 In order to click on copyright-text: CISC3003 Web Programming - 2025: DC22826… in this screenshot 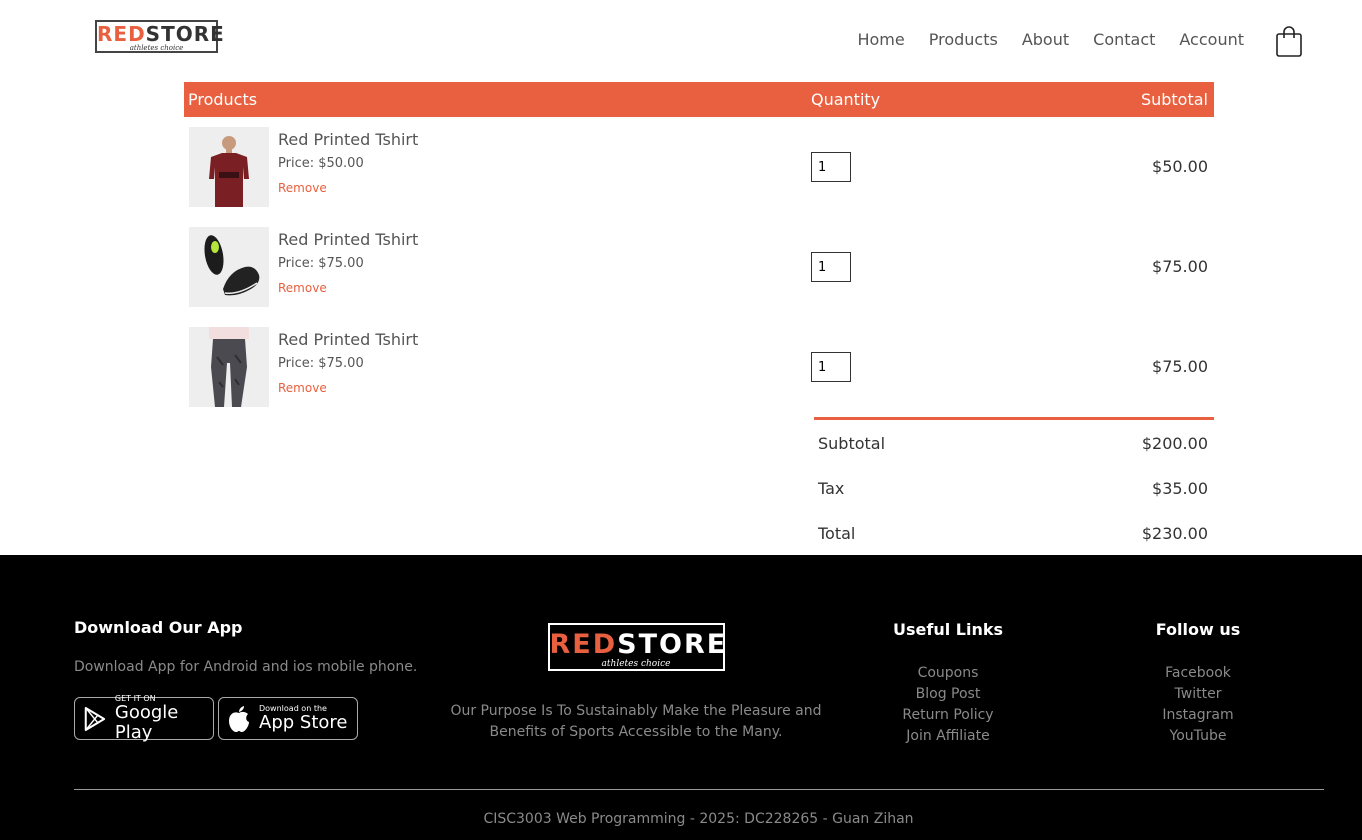, I will do `click(698, 819)`.